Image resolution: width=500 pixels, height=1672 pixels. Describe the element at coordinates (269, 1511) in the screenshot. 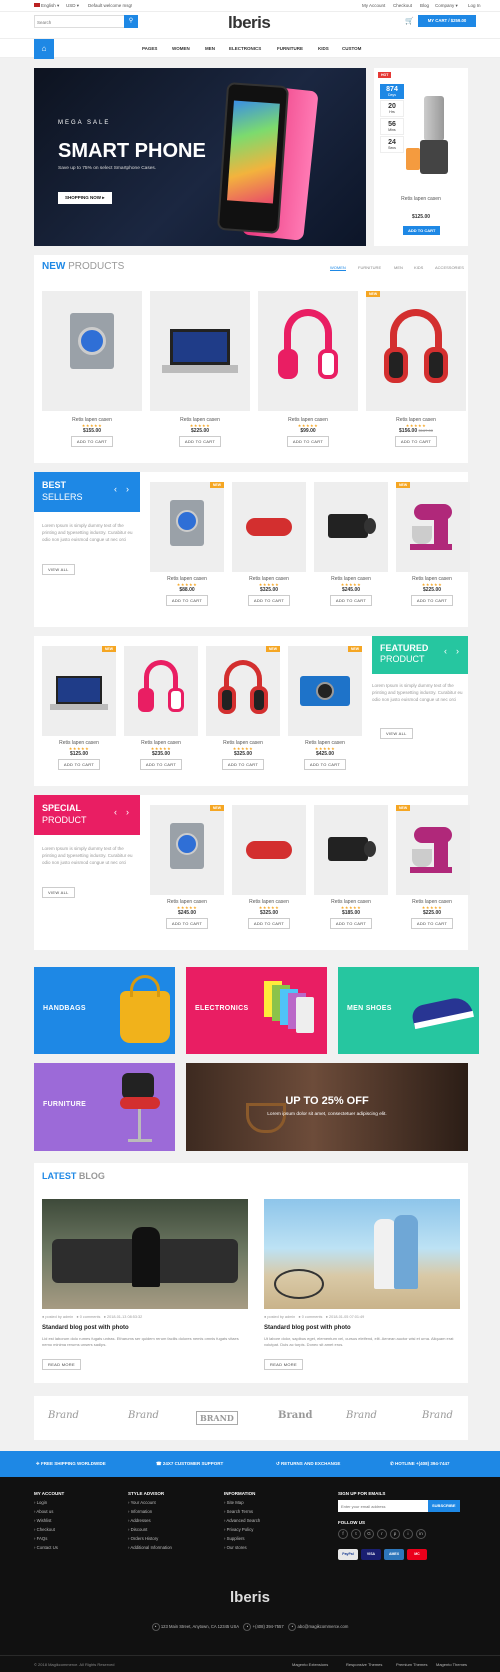

I see `footer-link: › Search Terms` at that location.